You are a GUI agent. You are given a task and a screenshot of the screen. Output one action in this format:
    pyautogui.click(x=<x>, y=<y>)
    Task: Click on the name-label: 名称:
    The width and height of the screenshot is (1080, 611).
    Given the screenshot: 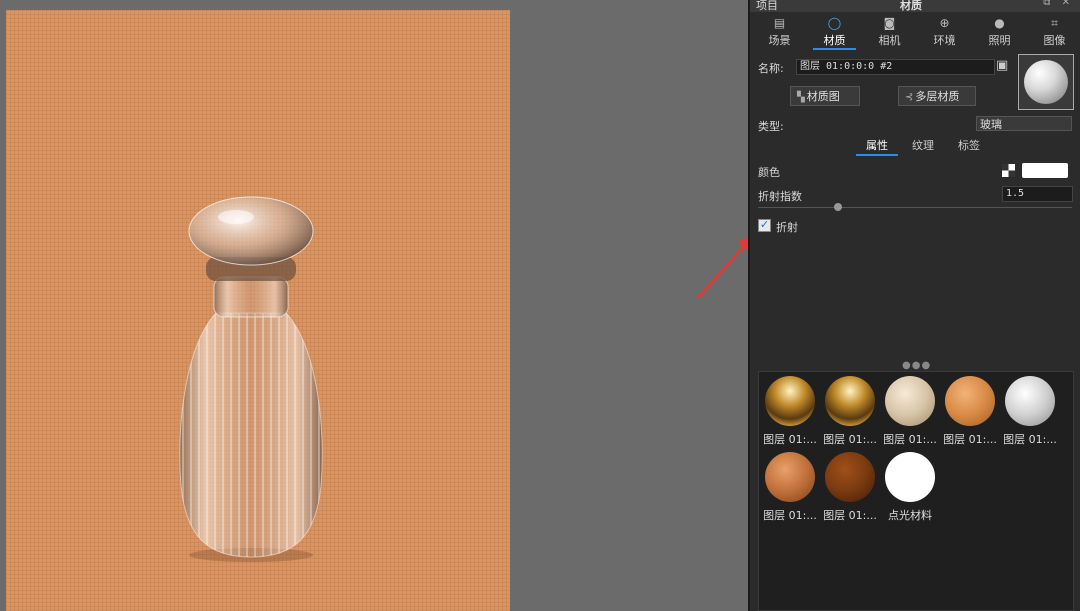 What is the action you would take?
    pyautogui.click(x=771, y=68)
    